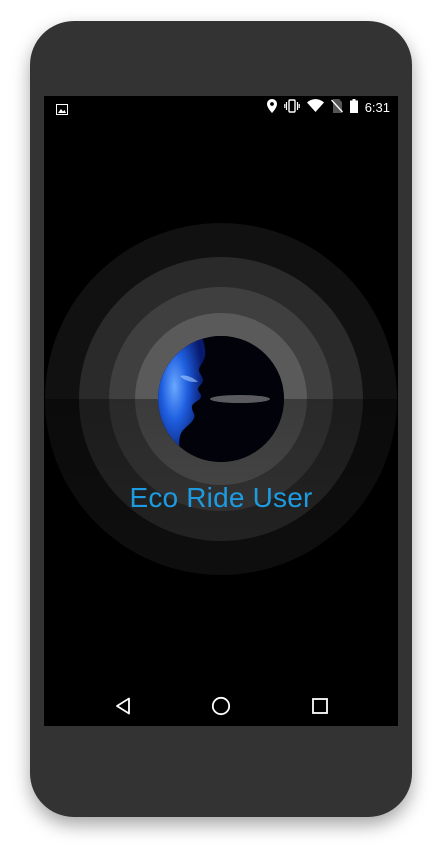 The height and width of the screenshot is (856, 443). Describe the element at coordinates (320, 706) in the screenshot. I see `recents-icon` at that location.